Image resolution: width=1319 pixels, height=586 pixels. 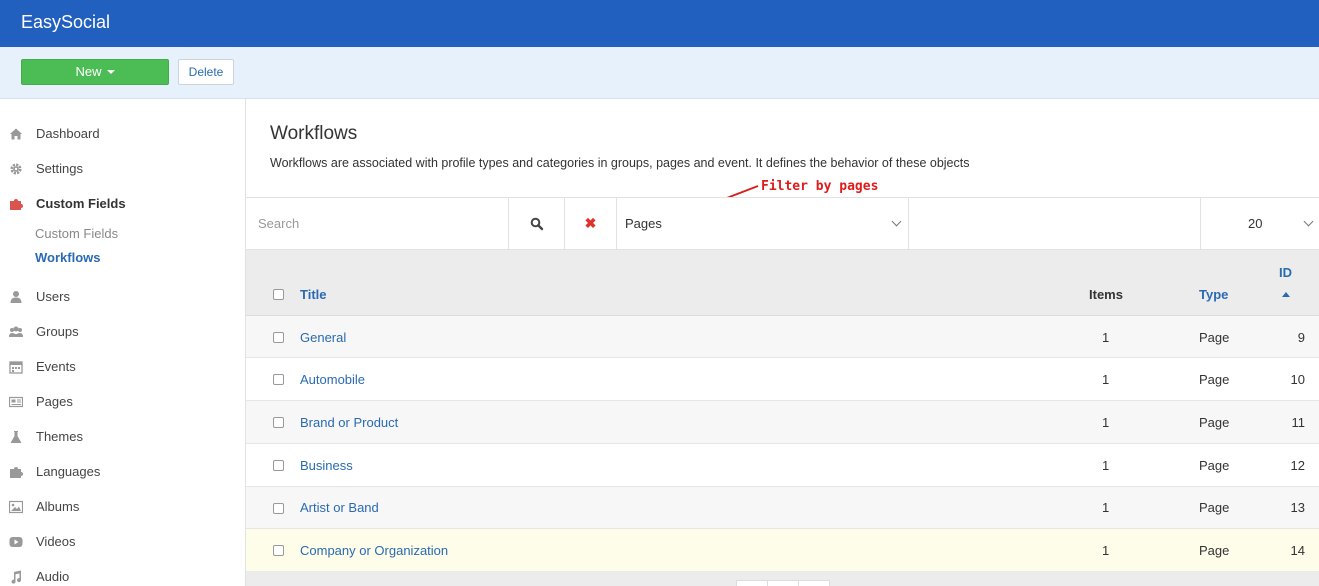 I want to click on table-row: Automobile 1 Page 10, so click(x=782, y=379).